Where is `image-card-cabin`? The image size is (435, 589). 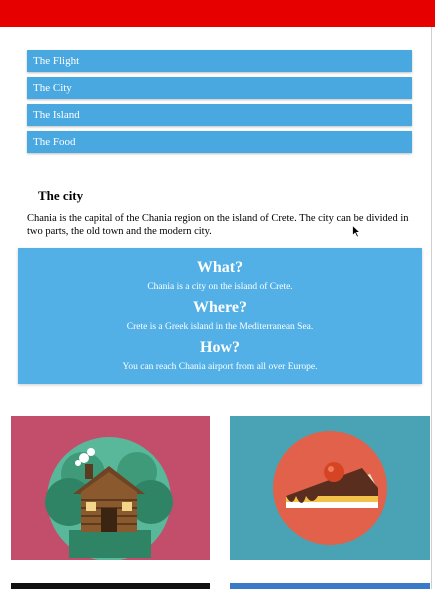
image-card-cabin is located at coordinates (110, 488).